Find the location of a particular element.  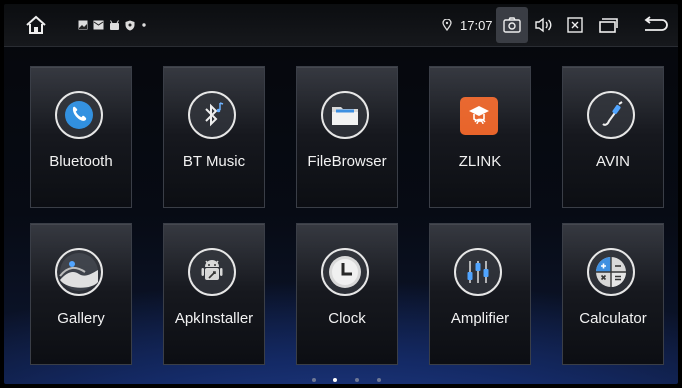

camera-icon is located at coordinates (512, 25).